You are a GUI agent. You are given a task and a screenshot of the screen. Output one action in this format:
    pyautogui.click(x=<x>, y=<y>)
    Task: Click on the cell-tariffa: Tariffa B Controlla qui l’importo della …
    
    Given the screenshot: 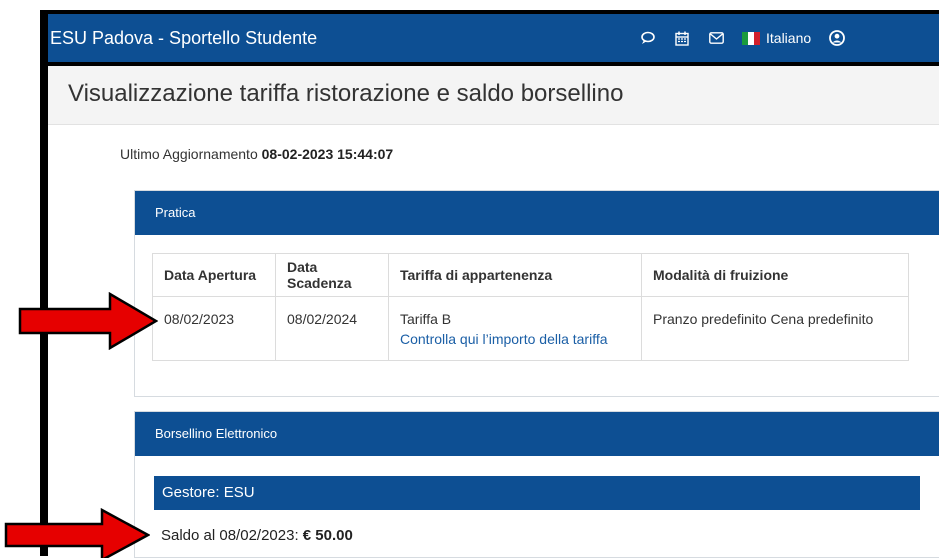 What is the action you would take?
    pyautogui.click(x=515, y=328)
    